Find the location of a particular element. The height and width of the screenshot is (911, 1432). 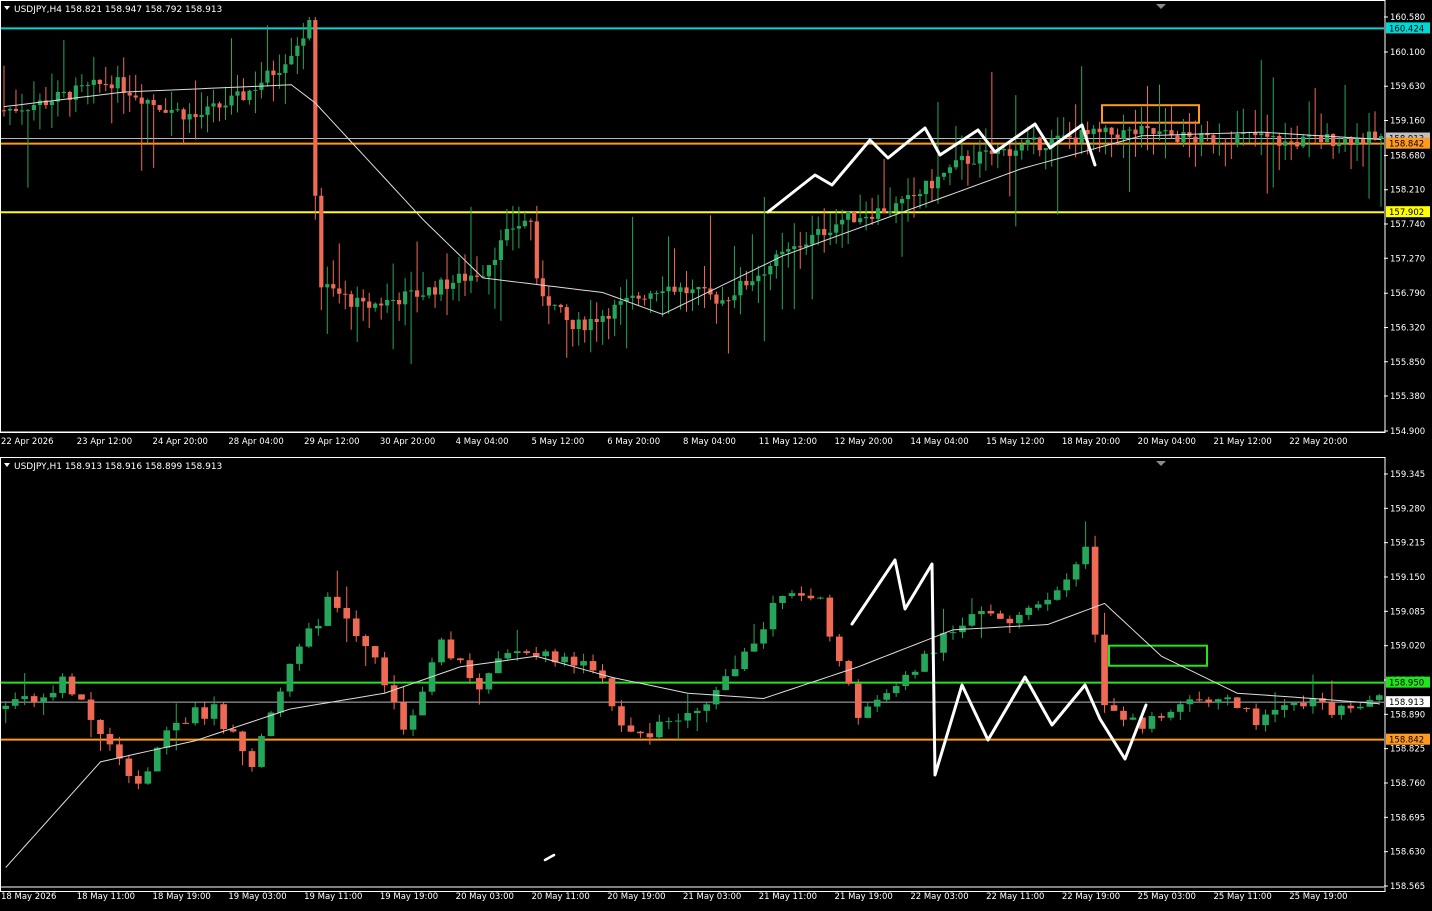

x-tick-label: 18 May 20:00 is located at coordinates (1091, 442).